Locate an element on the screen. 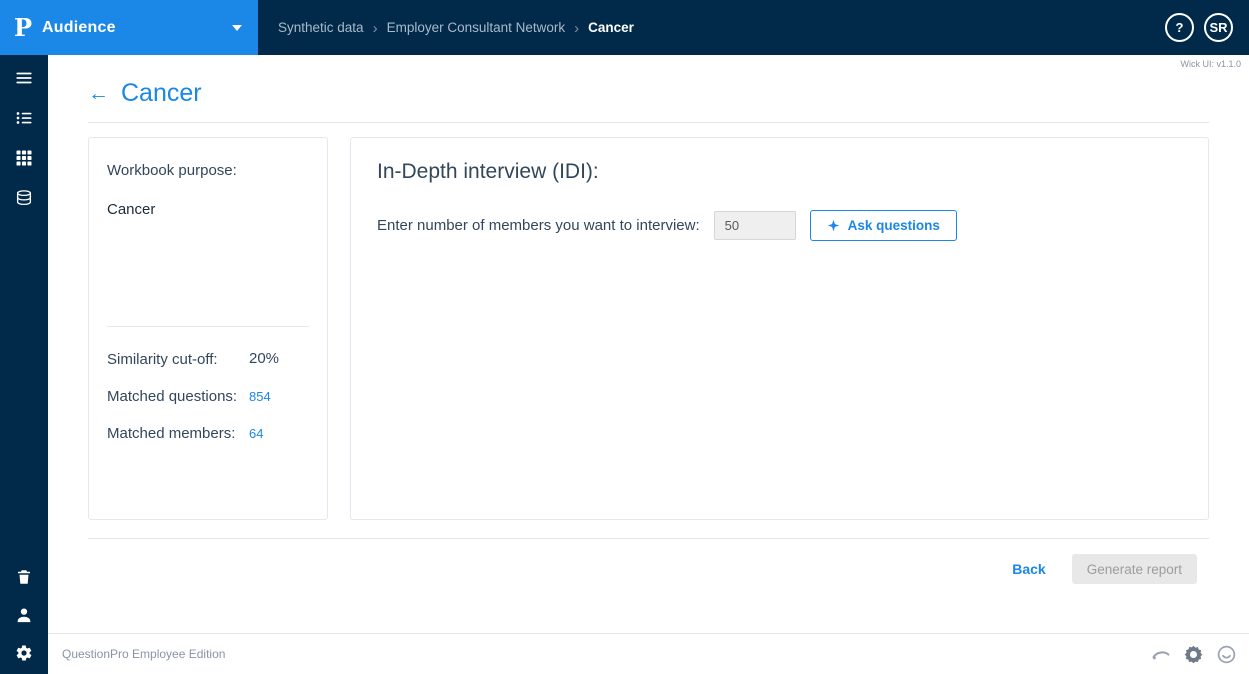 This screenshot has width=1249, height=674. settings-badge-icon is located at coordinates (1193, 654).